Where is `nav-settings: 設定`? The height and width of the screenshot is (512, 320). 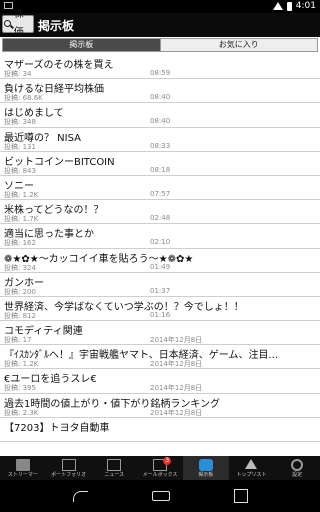
nav-settings: 設定 is located at coordinates (297, 468).